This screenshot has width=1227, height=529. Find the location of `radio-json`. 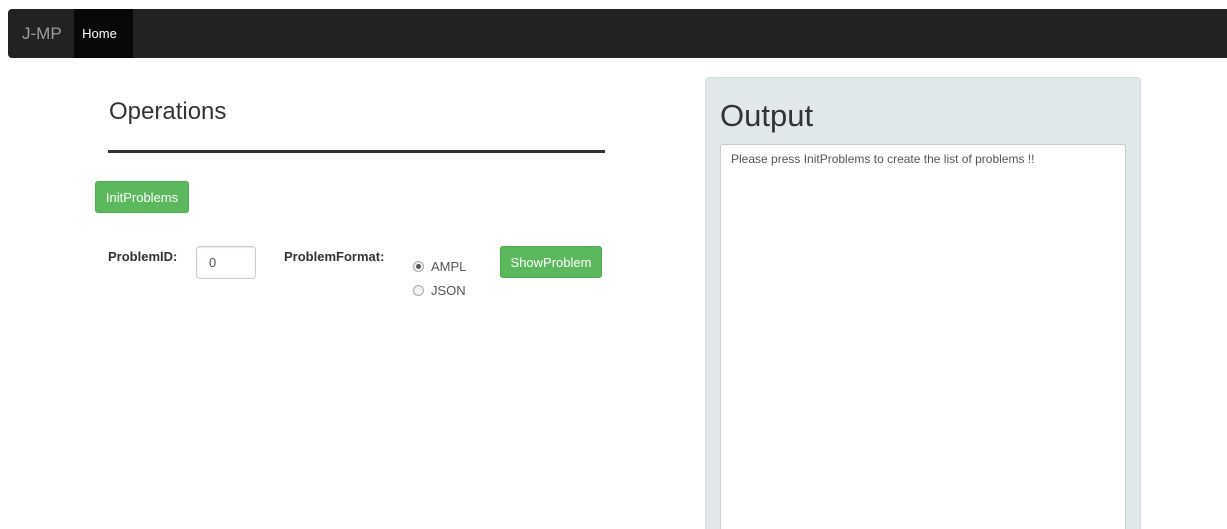

radio-json is located at coordinates (418, 290).